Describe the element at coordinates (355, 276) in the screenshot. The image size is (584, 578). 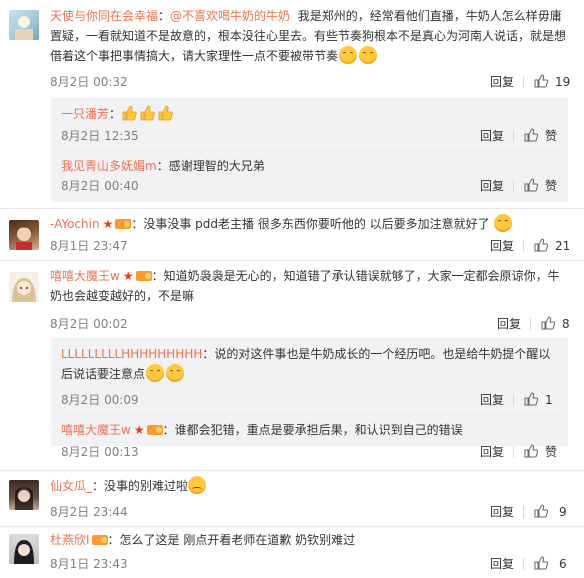
I see `comment-body-line1: ：知道奶袅袅是无心的，知道错了承认错误就够了，大家一定都会原谅你，牛` at that location.